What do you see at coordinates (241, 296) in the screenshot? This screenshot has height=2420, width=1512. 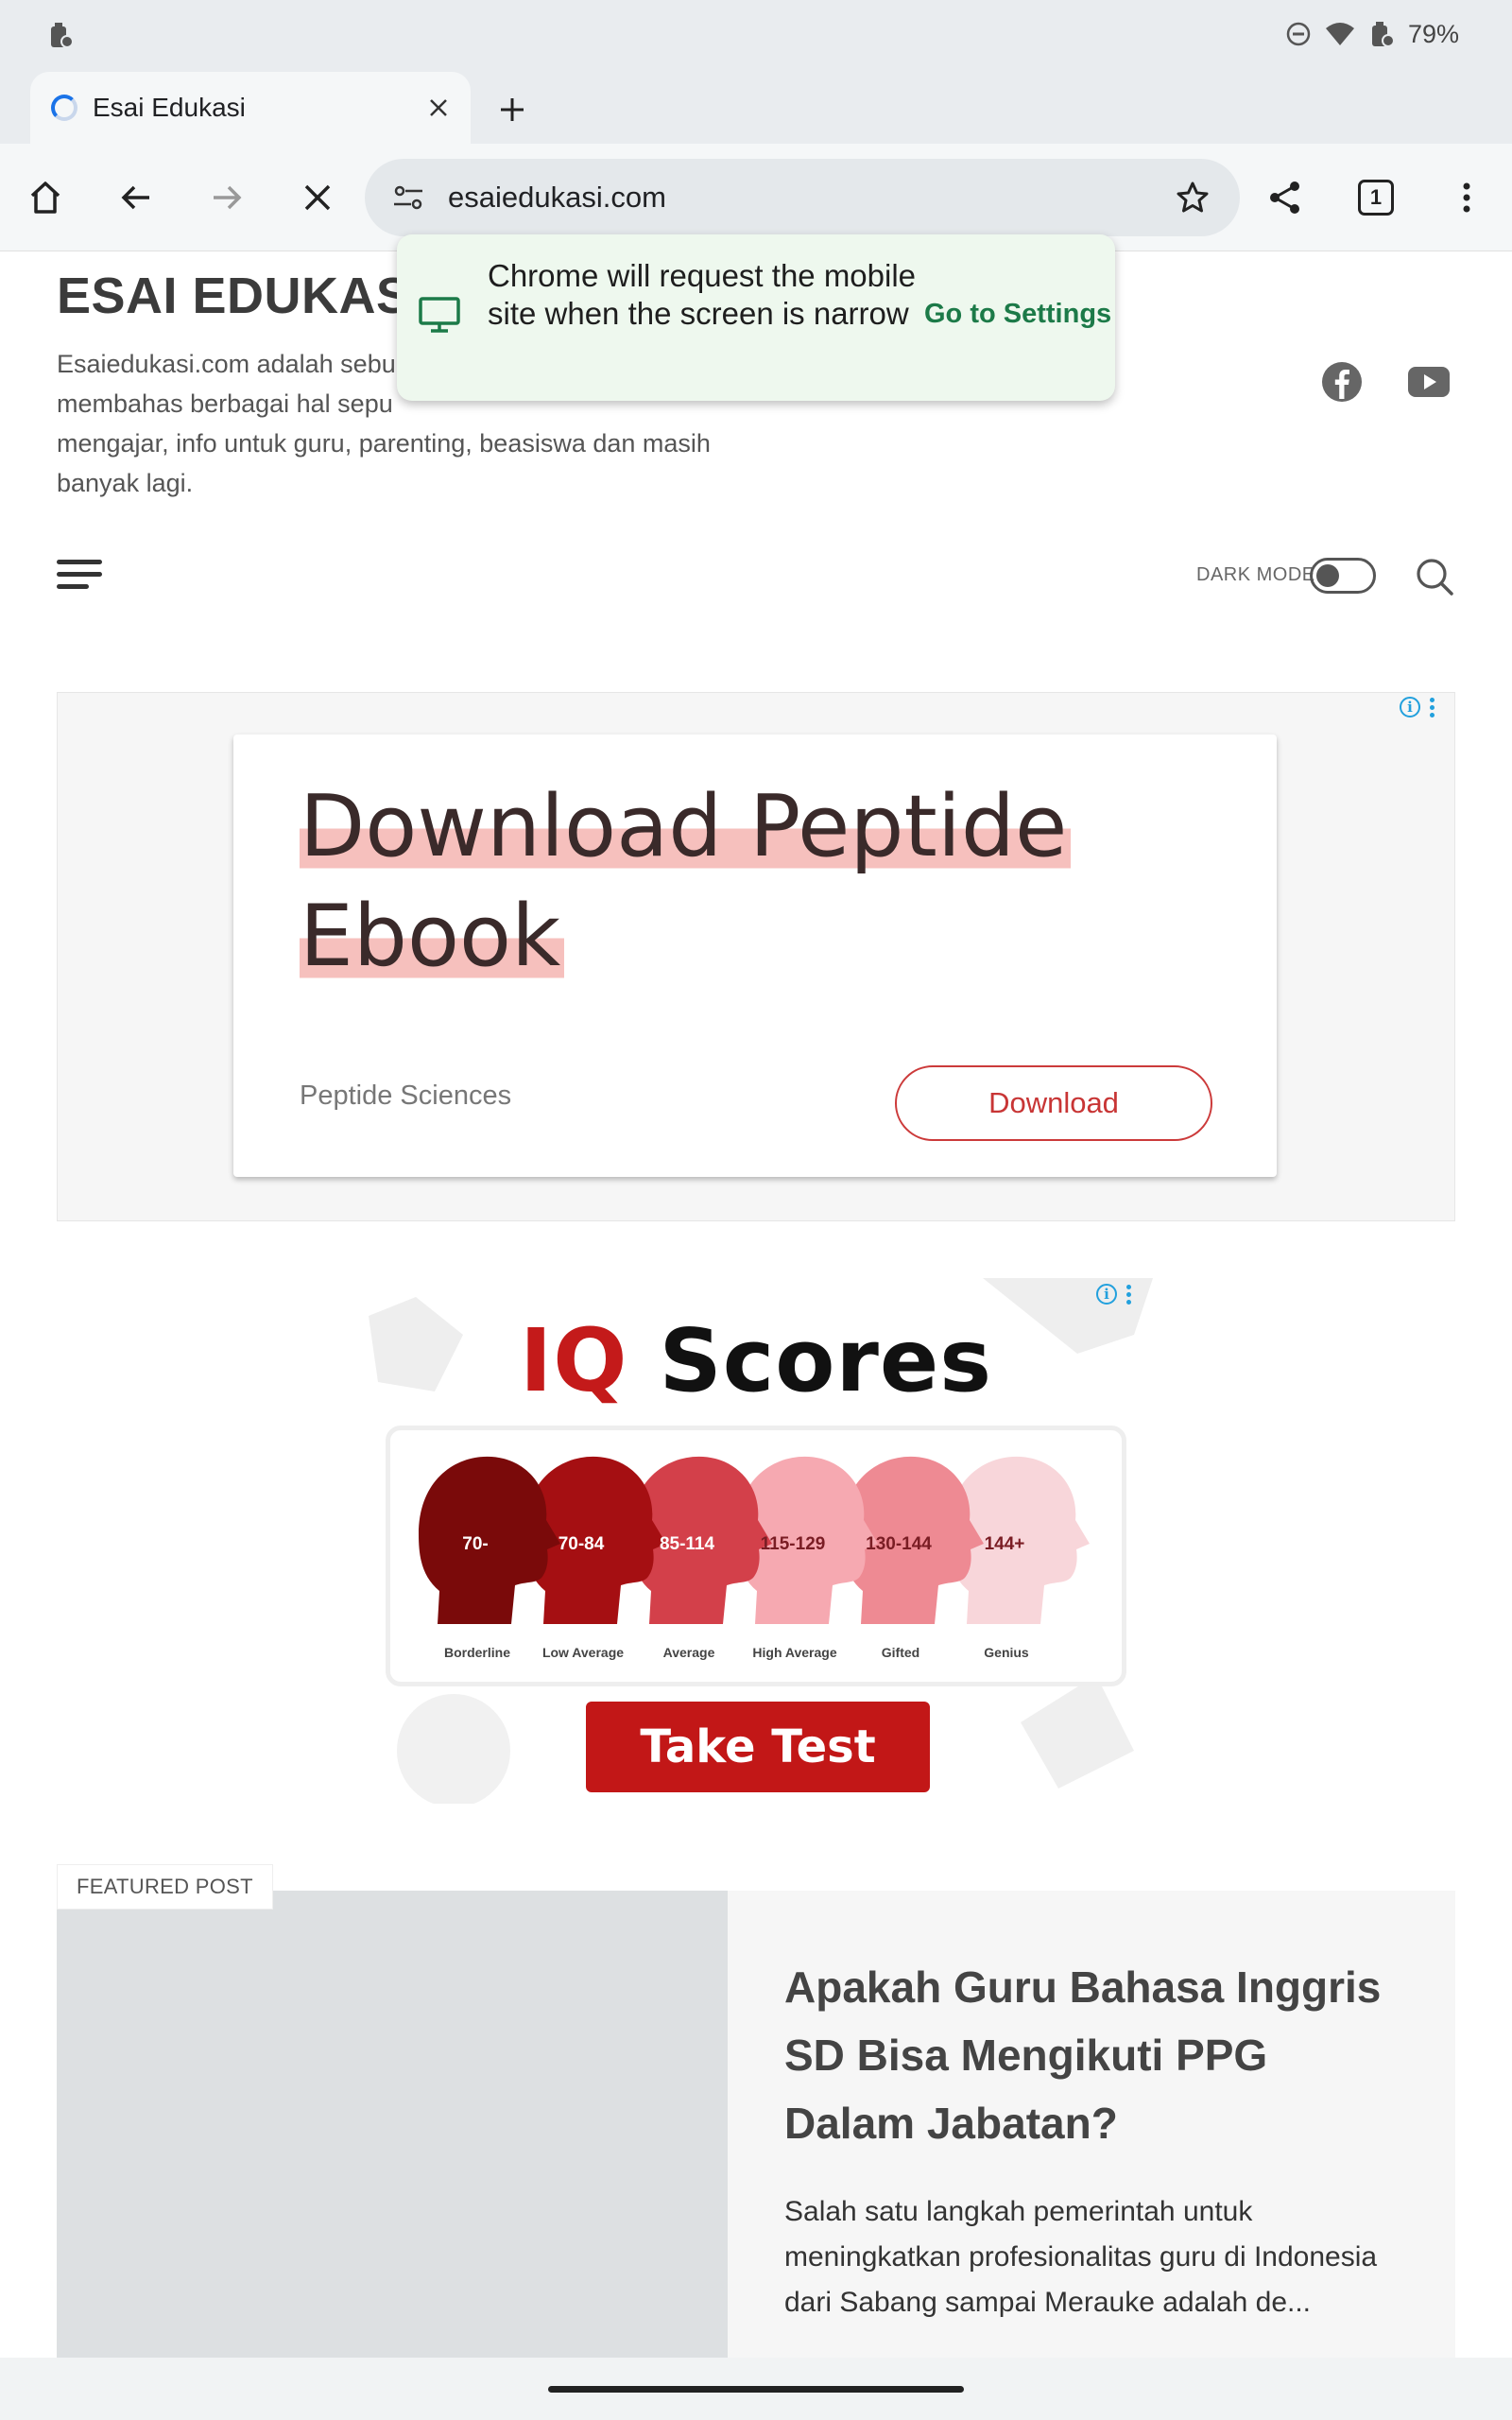 I see `site-title: ESAI EDUKASI` at bounding box center [241, 296].